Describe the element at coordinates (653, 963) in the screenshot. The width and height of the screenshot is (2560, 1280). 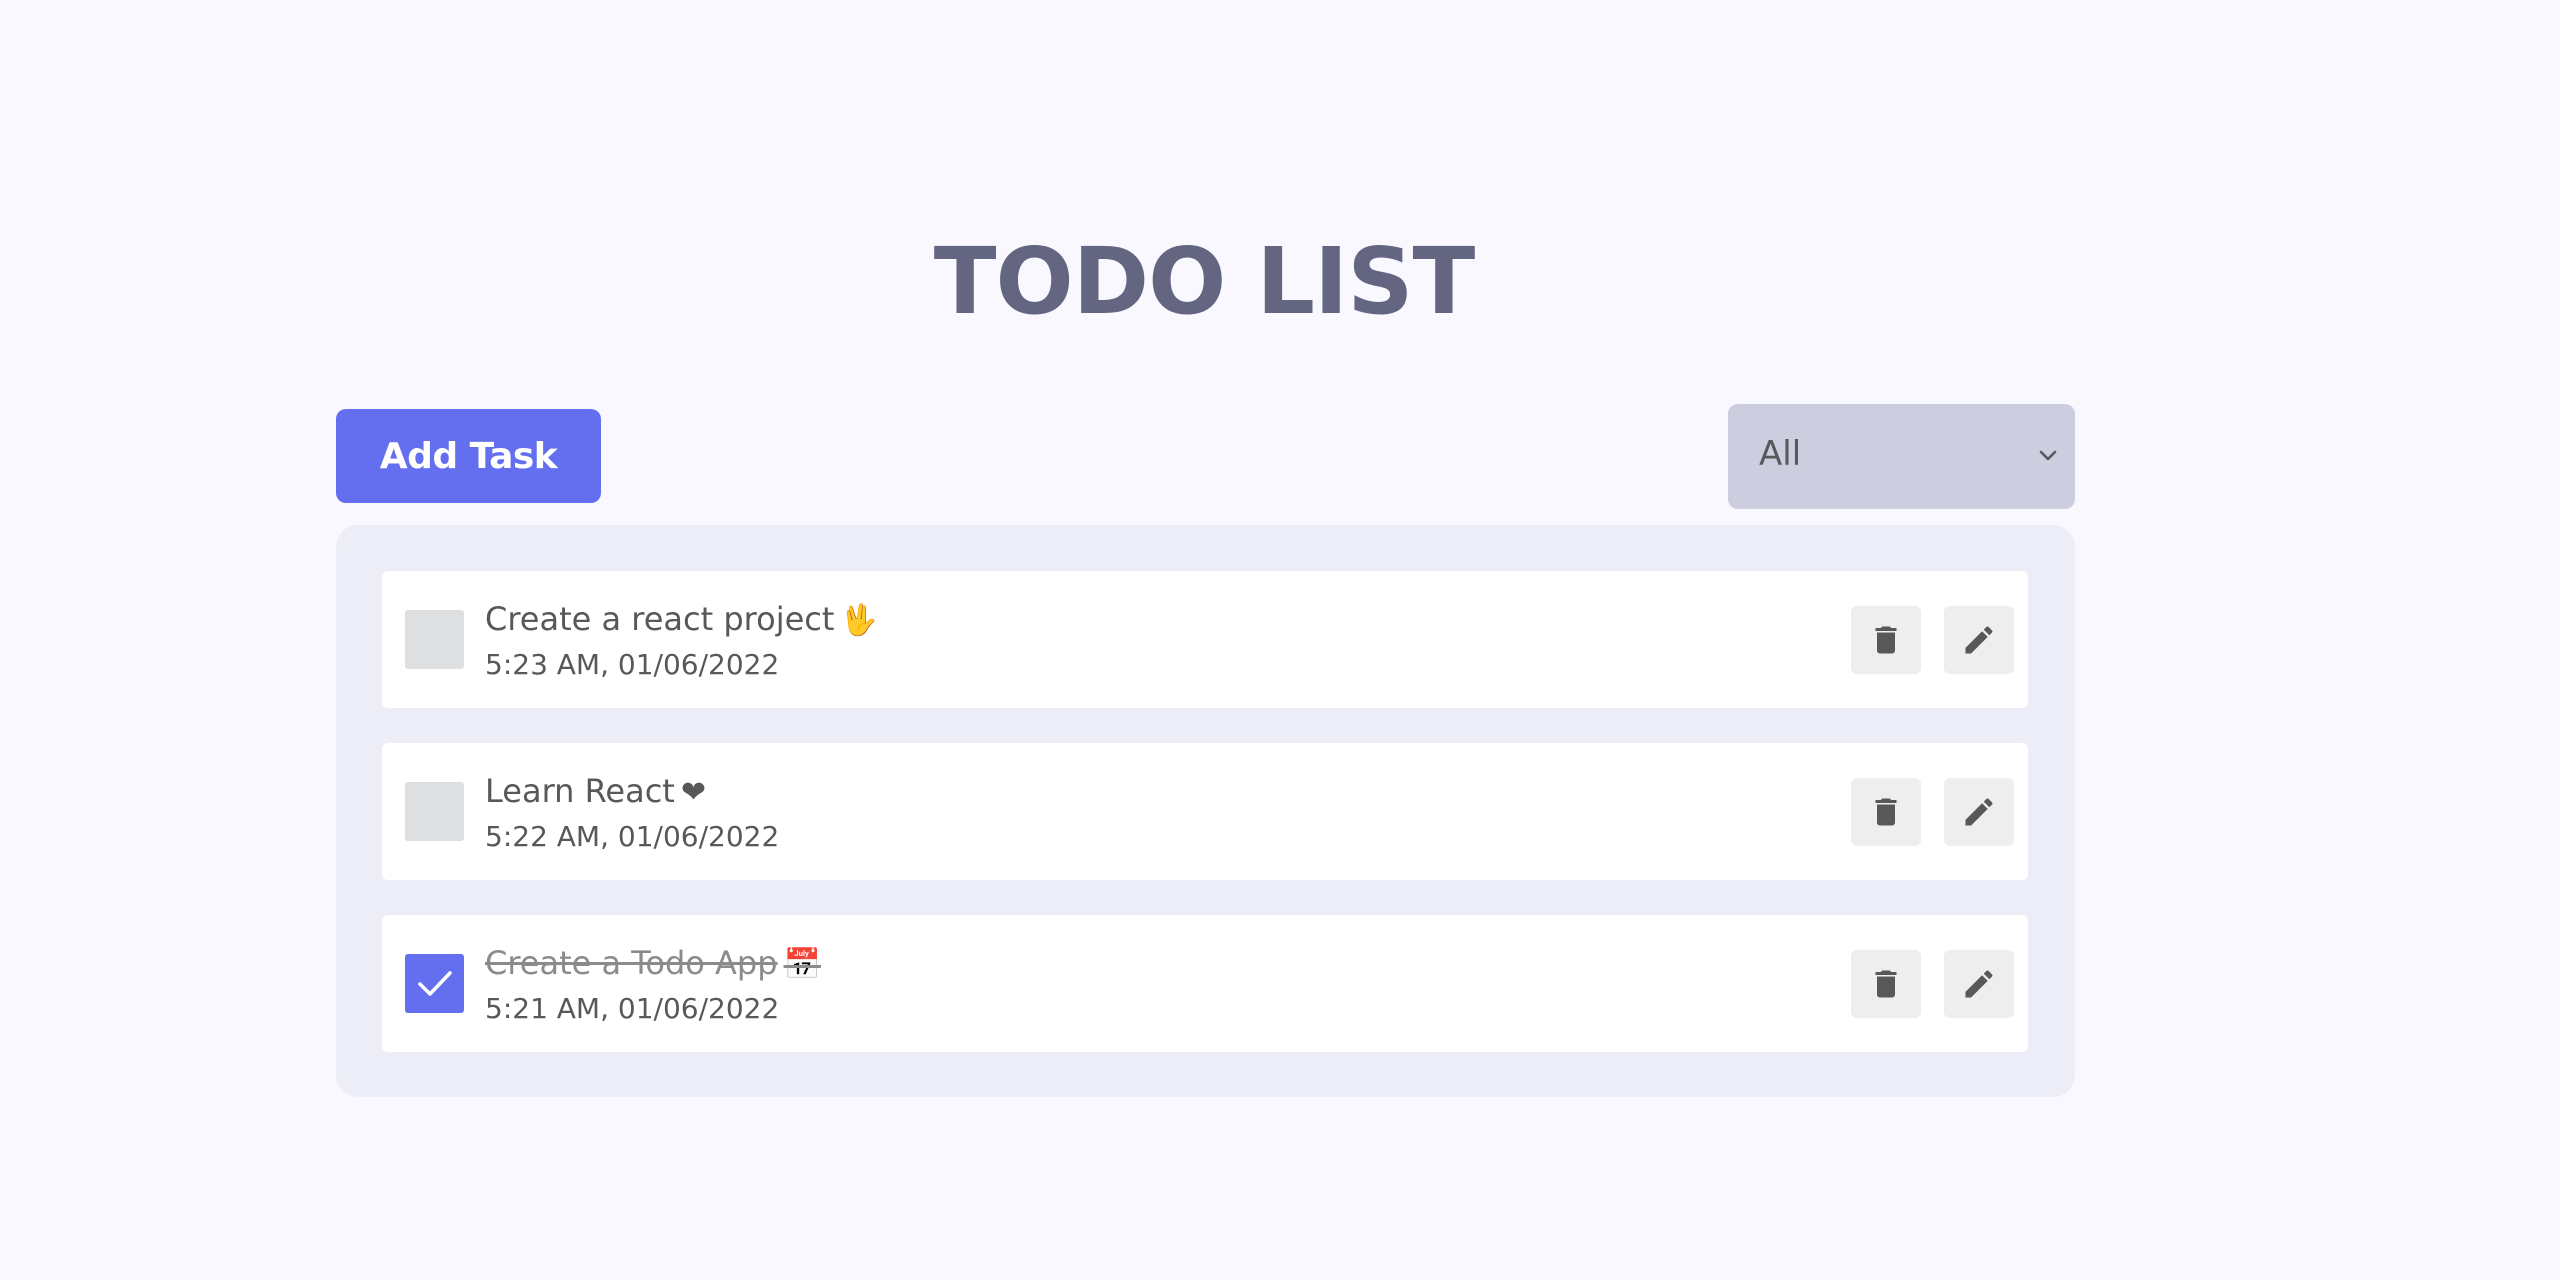
I see `task-title: Create a Todo App 📅` at that location.